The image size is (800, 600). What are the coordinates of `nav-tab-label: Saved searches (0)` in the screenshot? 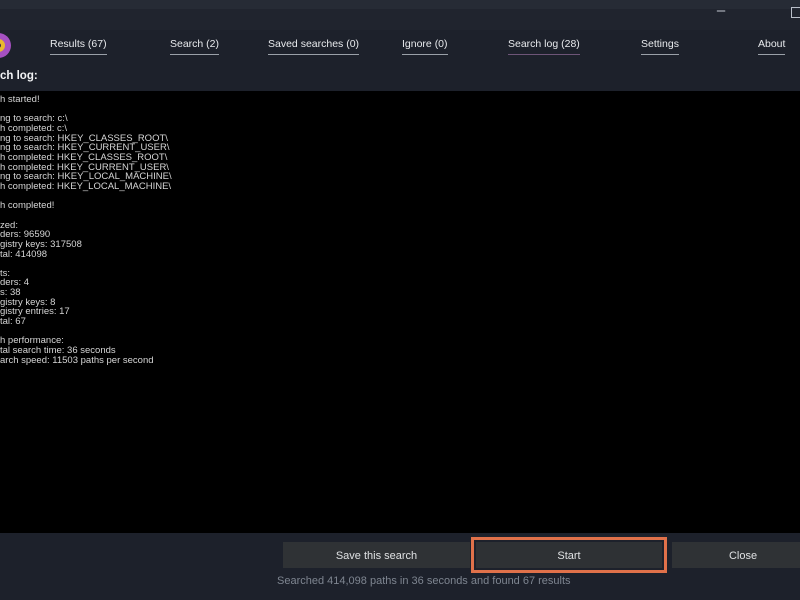 It's located at (314, 44).